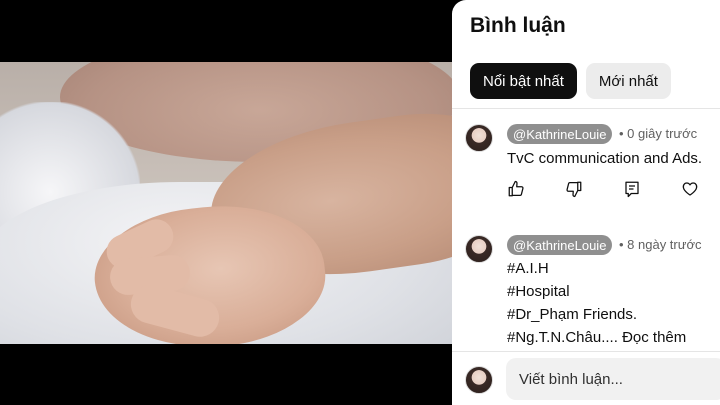 Image resolution: width=720 pixels, height=405 pixels. Describe the element at coordinates (572, 314) in the screenshot. I see `comment-line: #Dr_Phạm Friends.` at that location.